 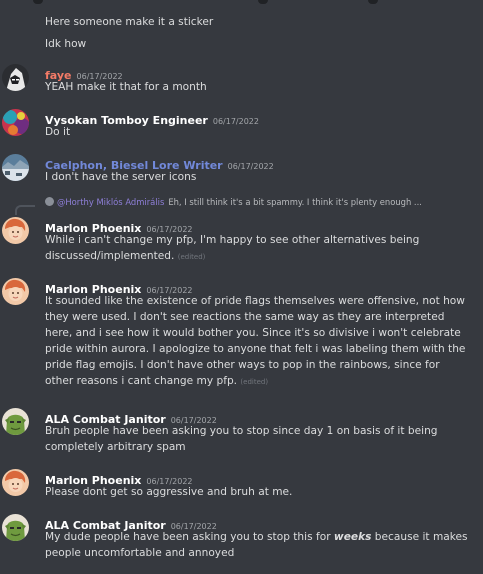 What do you see at coordinates (66, 44) in the screenshot?
I see `message-text: Idk how` at bounding box center [66, 44].